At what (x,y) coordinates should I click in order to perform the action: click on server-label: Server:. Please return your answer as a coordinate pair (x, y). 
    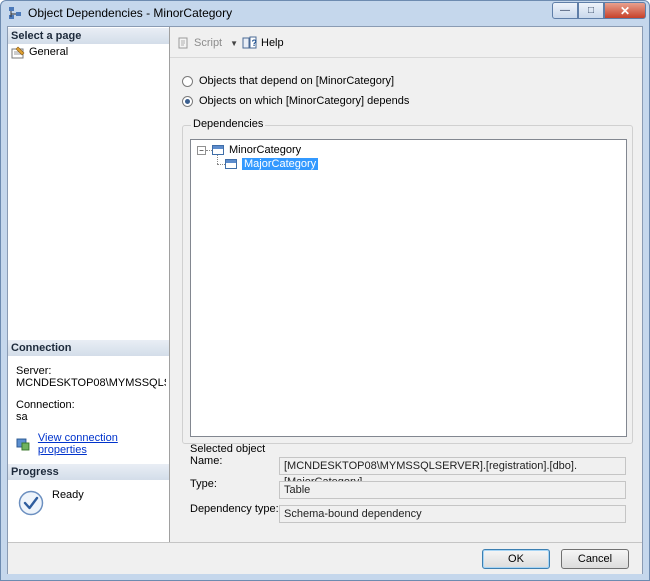
    Looking at the image, I should click on (34, 371).